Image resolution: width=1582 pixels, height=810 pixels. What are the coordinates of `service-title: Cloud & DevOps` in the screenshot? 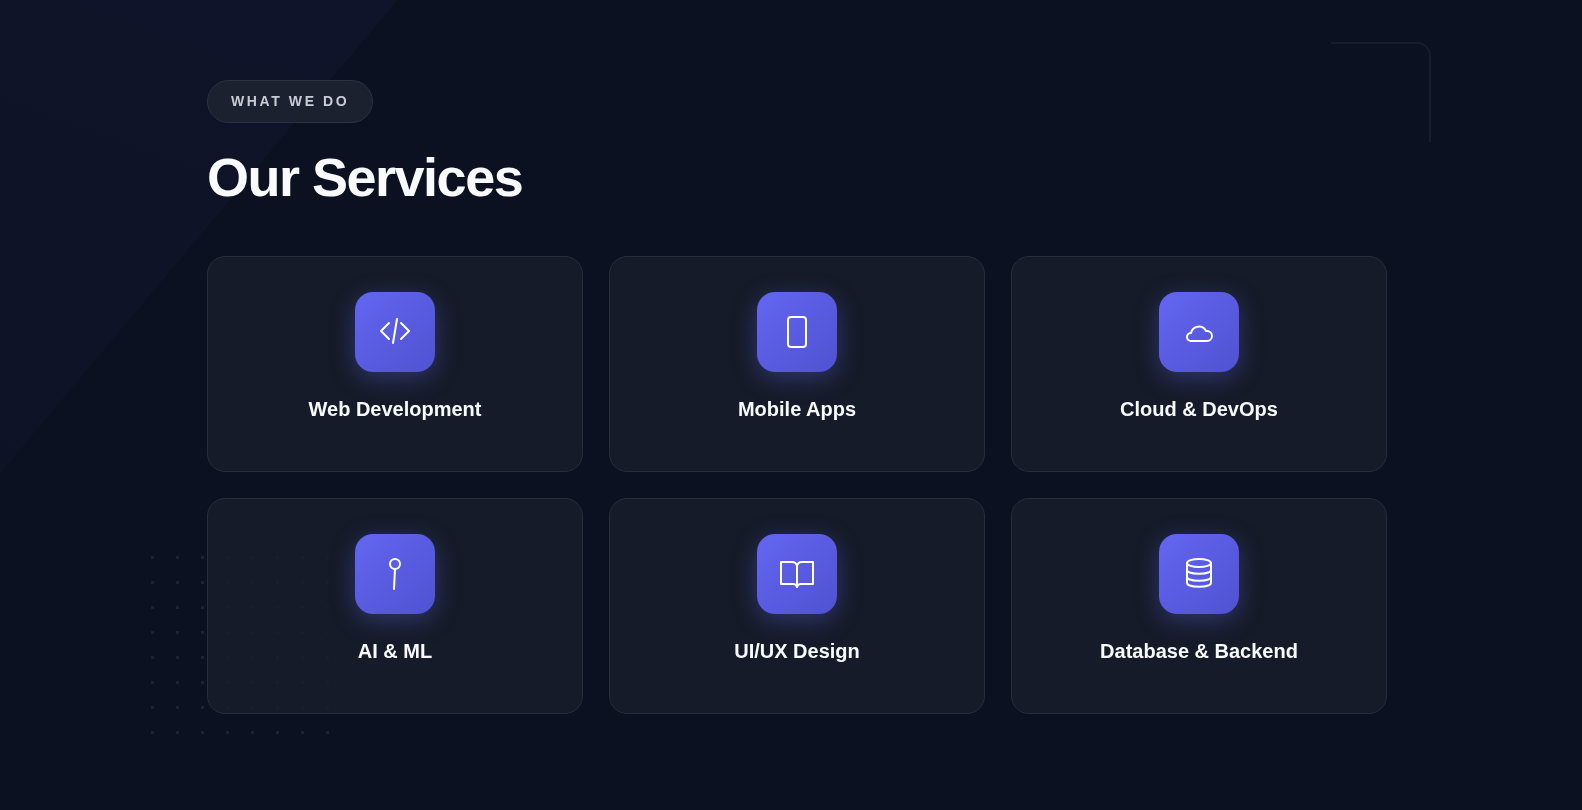 It's located at (1199, 409).